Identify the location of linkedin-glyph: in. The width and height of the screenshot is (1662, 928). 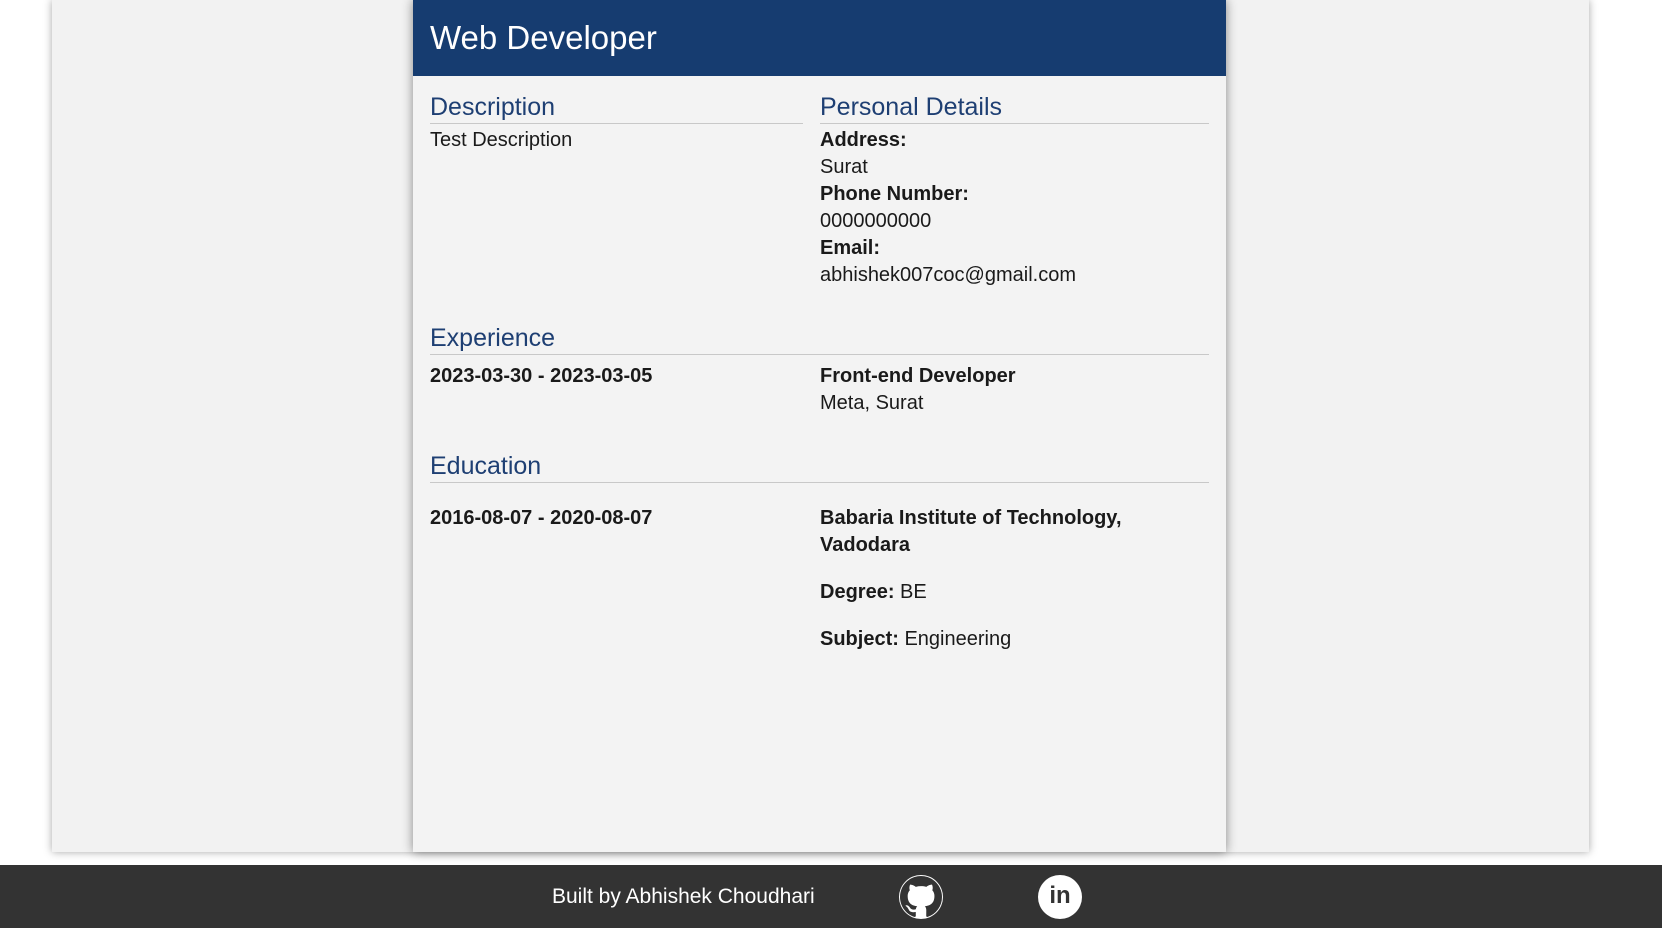
(1060, 895).